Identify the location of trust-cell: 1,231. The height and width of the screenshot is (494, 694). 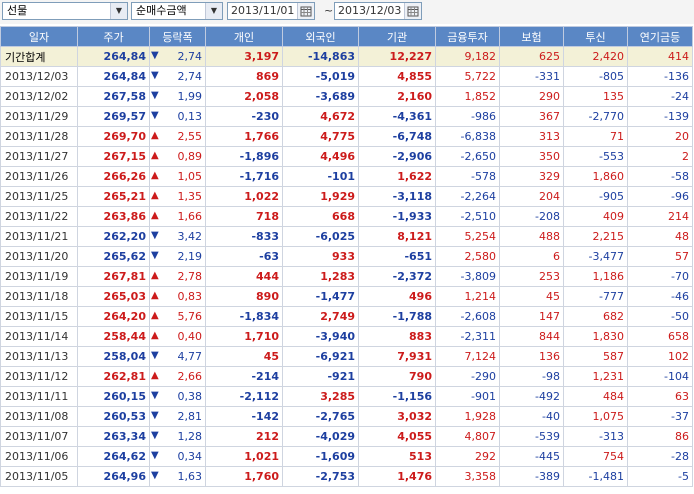
(595, 376).